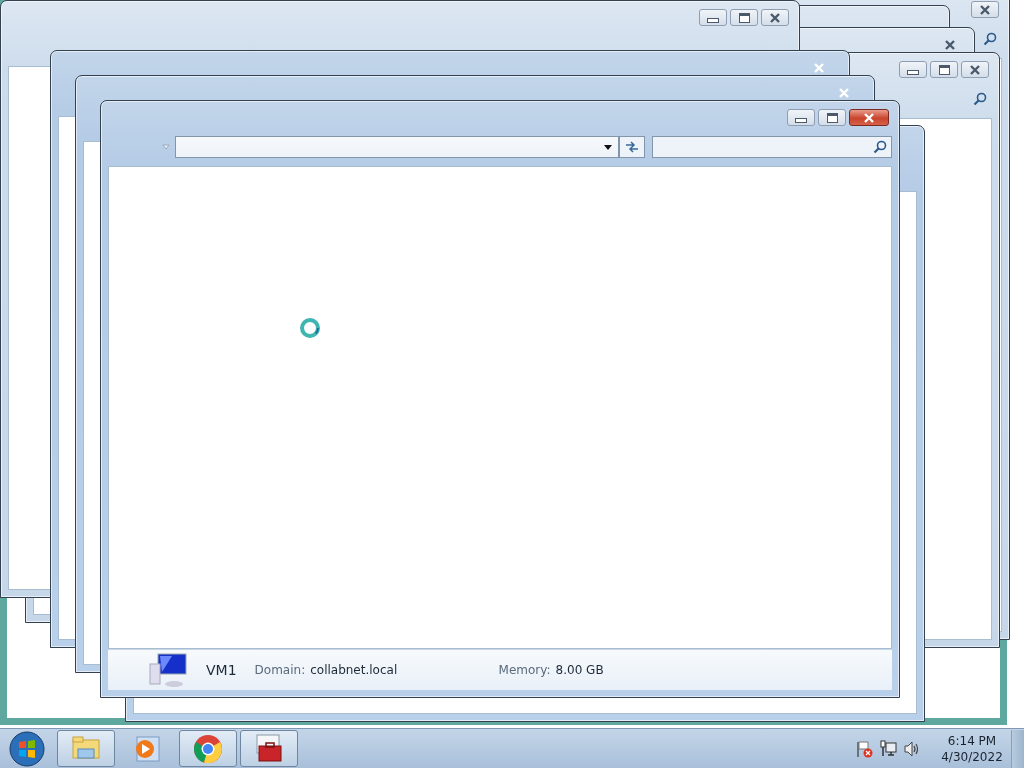 The width and height of the screenshot is (1024, 768). Describe the element at coordinates (397, 147) in the screenshot. I see `address-field` at that location.